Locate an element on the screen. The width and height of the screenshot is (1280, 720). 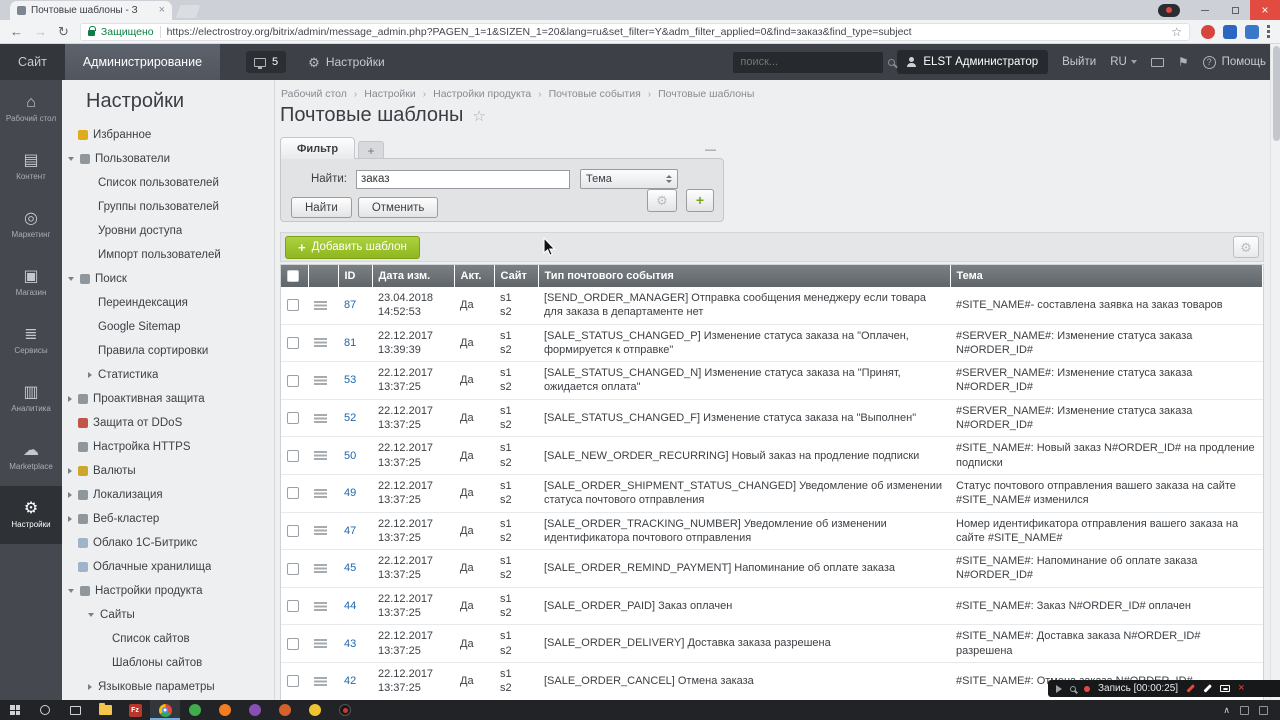
menu-item: Избранное is located at coordinates (168, 135).